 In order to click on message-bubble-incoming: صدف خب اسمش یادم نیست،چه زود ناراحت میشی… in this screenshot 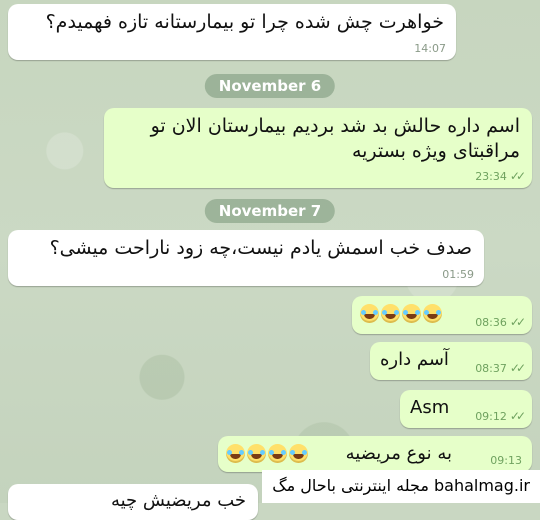, I will do `click(246, 258)`.